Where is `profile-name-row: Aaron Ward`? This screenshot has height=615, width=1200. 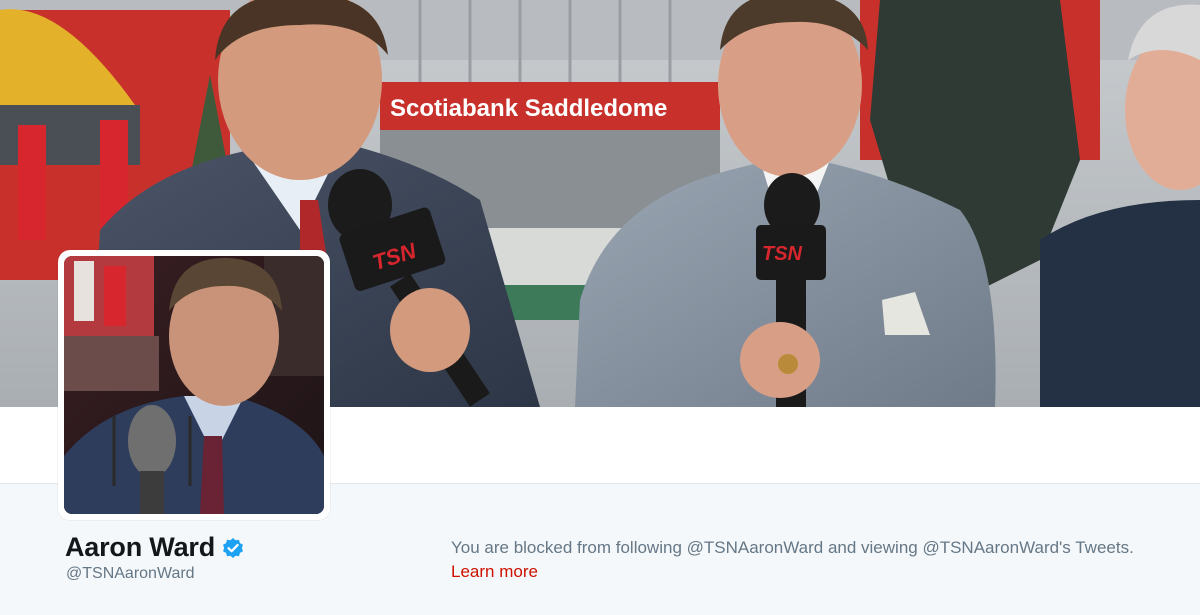
profile-name-row: Aaron Ward is located at coordinates (154, 547).